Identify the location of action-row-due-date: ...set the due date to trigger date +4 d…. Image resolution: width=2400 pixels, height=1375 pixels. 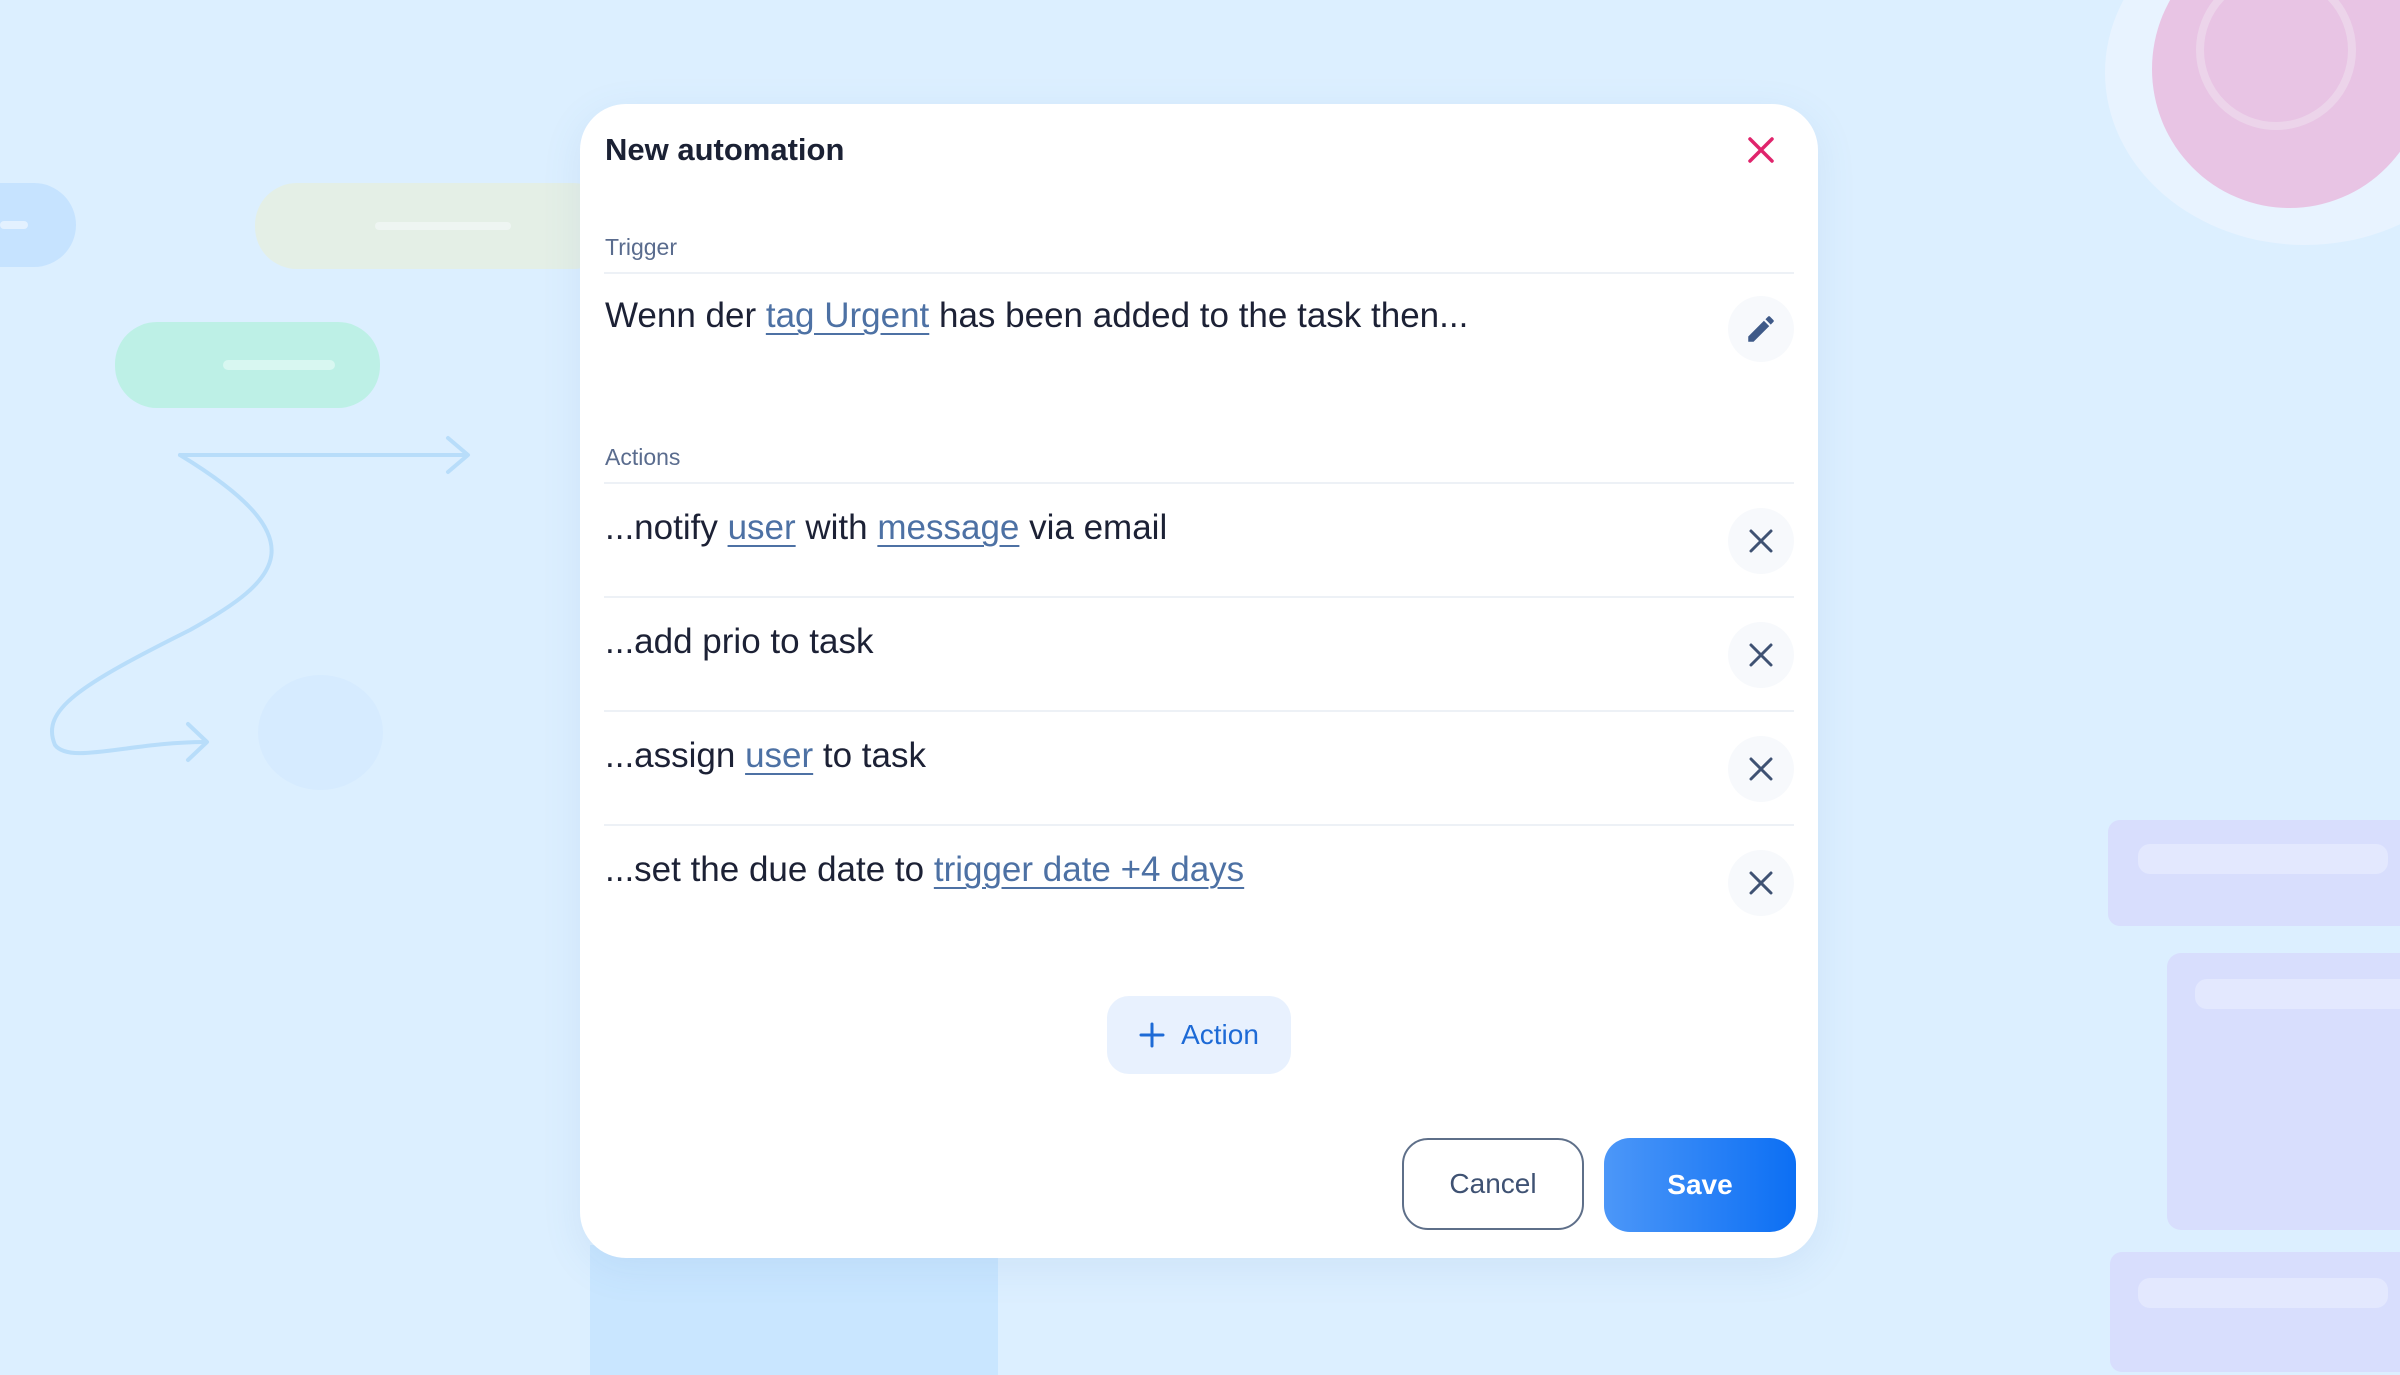
(924, 870).